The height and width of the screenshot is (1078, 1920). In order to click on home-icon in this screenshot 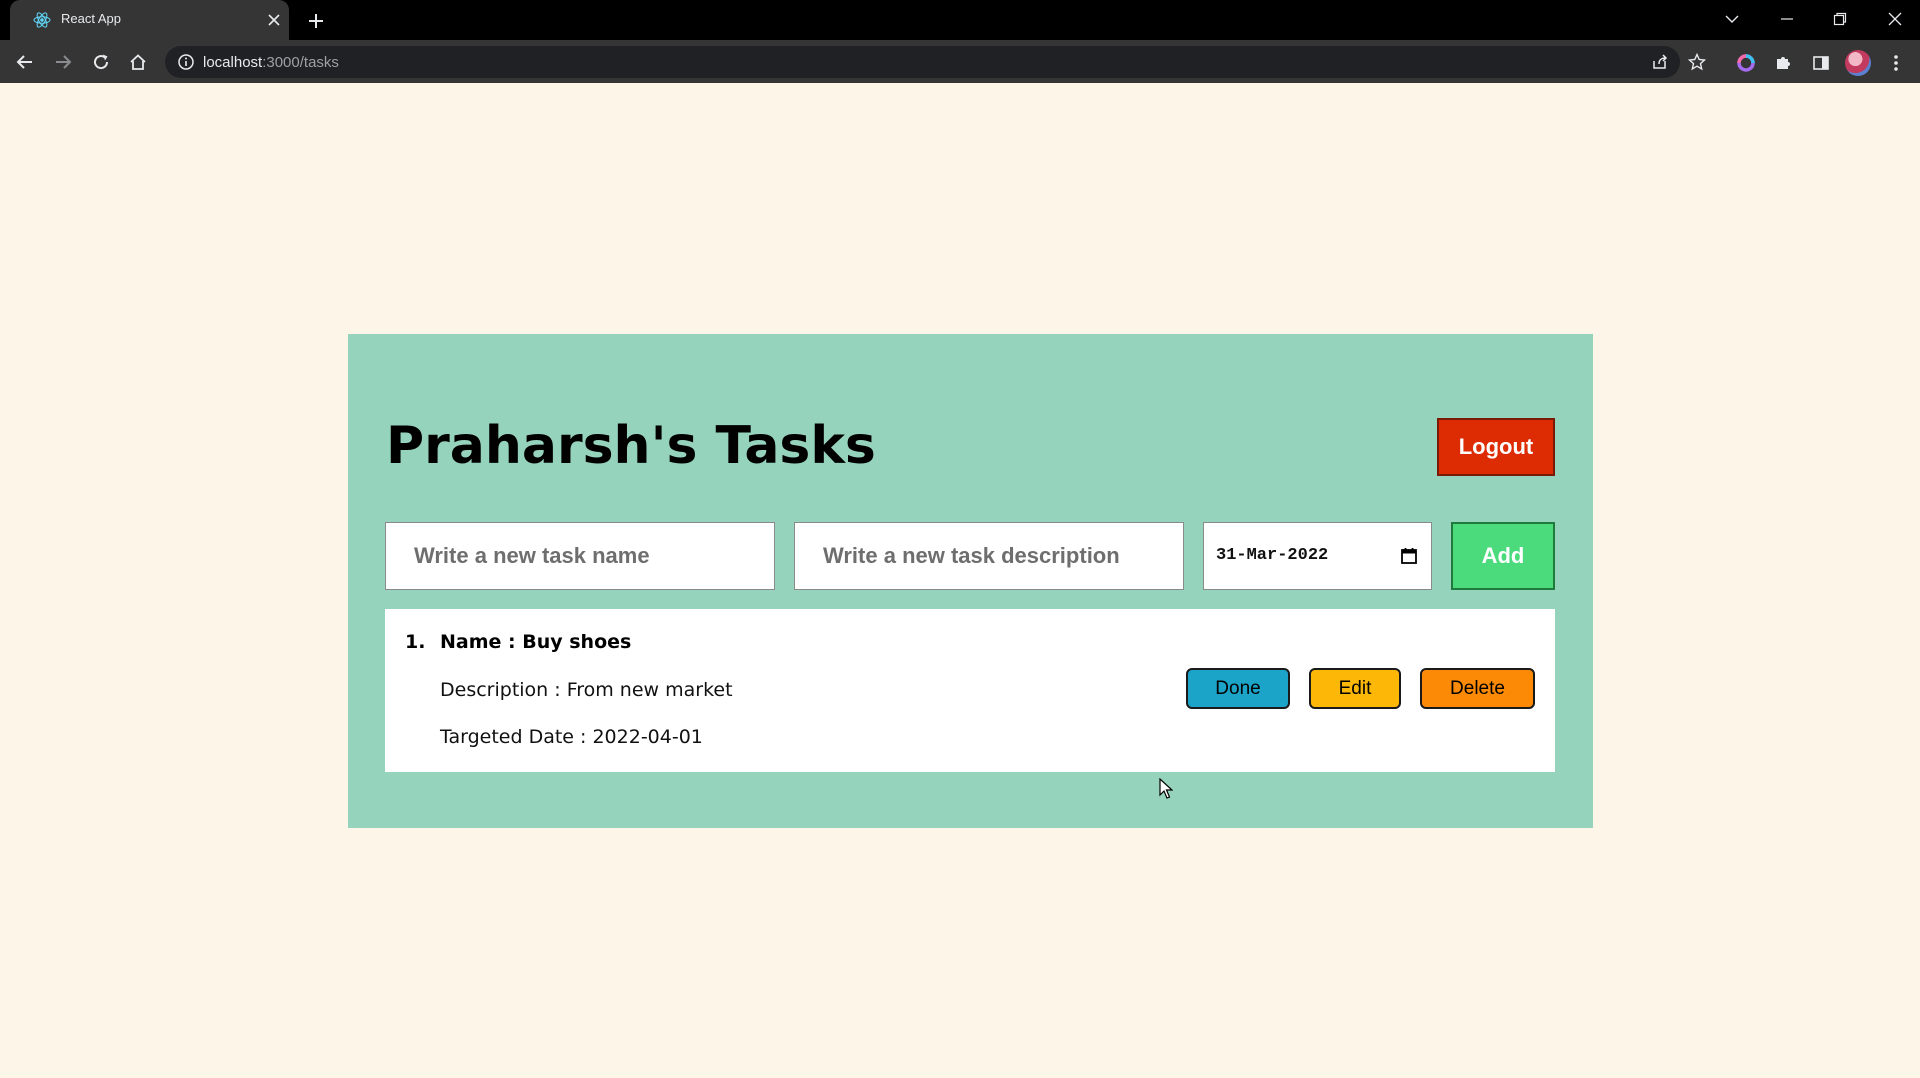, I will do `click(138, 62)`.